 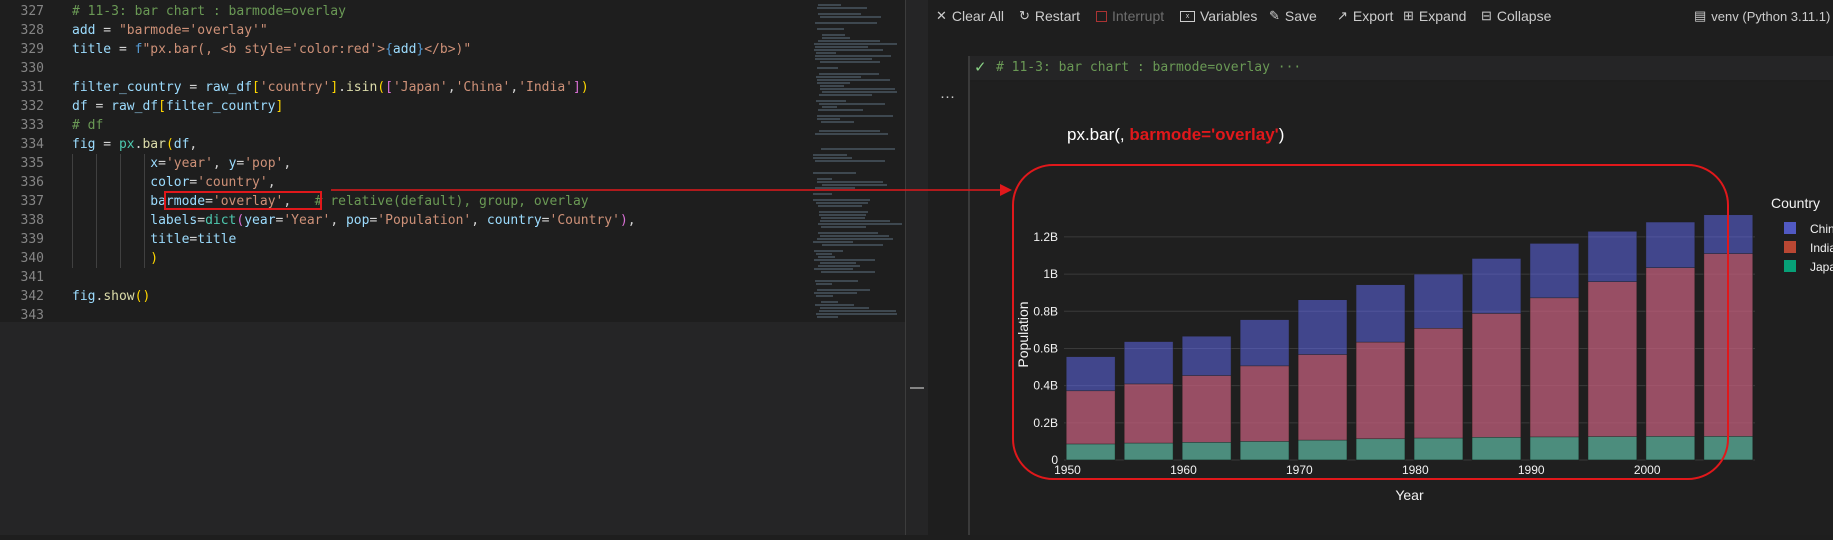 I want to click on code-token: raw_df, so click(x=229, y=87).